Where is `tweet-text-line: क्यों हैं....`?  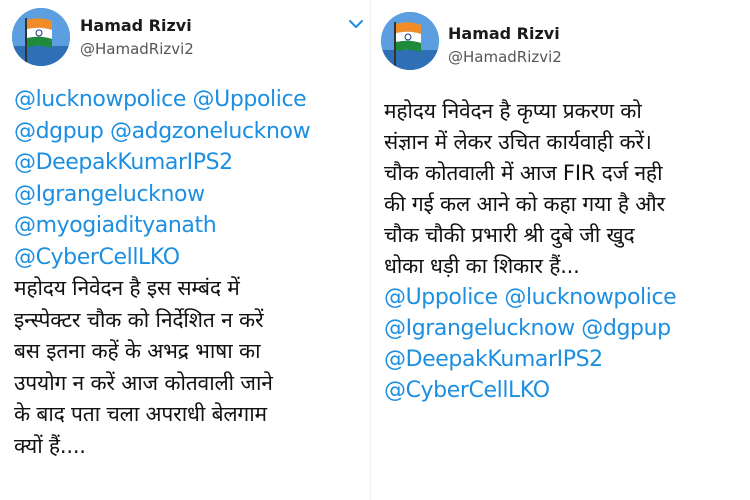
tweet-text-line: क्यों हैं.... is located at coordinates (50, 445).